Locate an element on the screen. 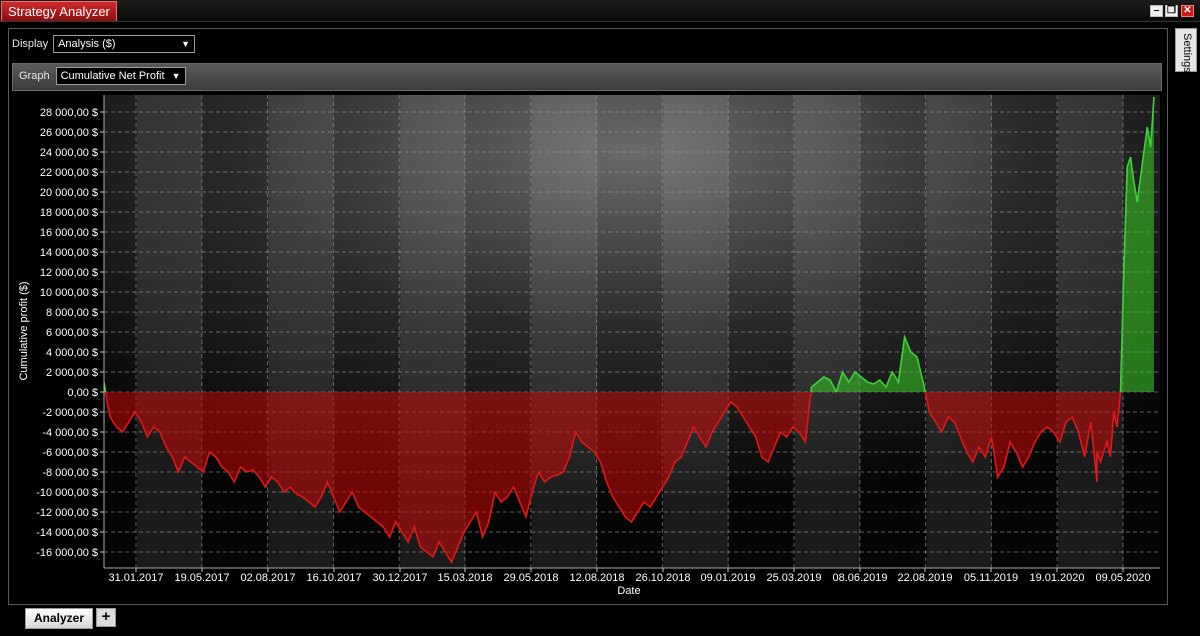  x-tick-label: 29.05.2018 is located at coordinates (530, 578).